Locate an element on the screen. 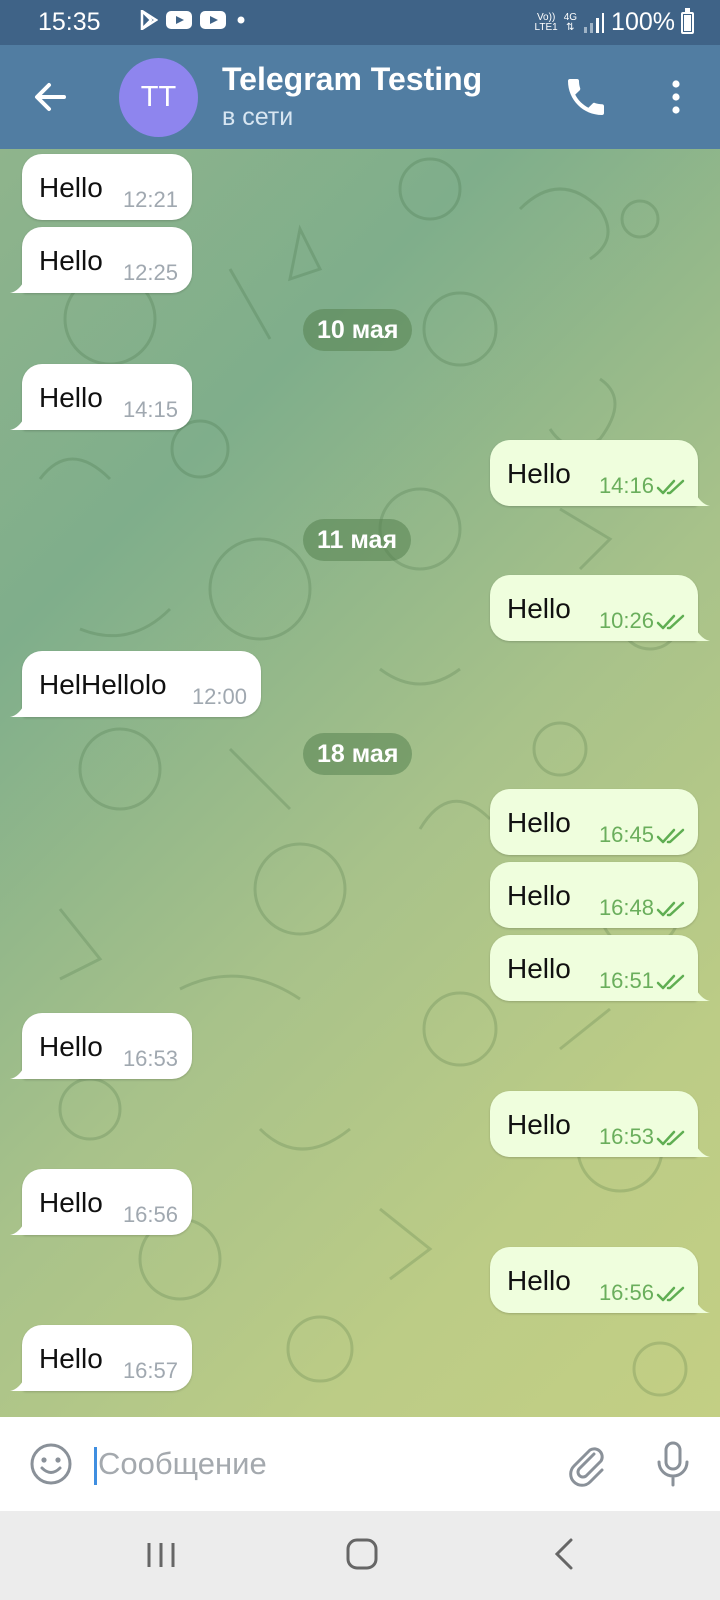 Image resolution: width=720 pixels, height=1600 pixels. message-time: 12:00 is located at coordinates (219, 696).